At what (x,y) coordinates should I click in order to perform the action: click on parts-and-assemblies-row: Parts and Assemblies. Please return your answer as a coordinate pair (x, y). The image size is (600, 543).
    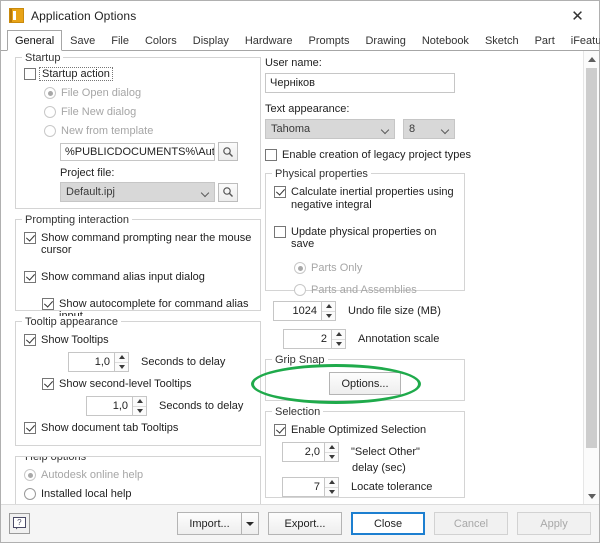
    Looking at the image, I should click on (375, 290).